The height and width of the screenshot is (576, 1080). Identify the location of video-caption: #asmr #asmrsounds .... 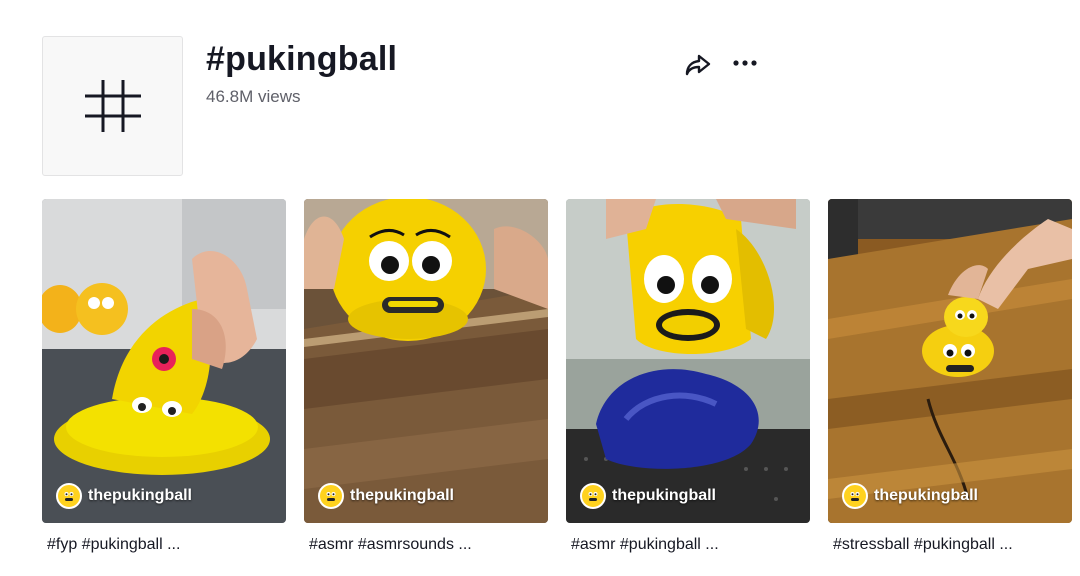
(426, 545).